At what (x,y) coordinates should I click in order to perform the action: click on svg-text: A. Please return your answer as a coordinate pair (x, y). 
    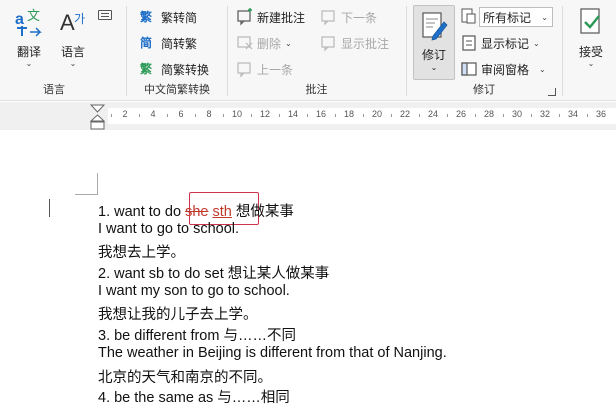
    Looking at the image, I should click on (67, 22).